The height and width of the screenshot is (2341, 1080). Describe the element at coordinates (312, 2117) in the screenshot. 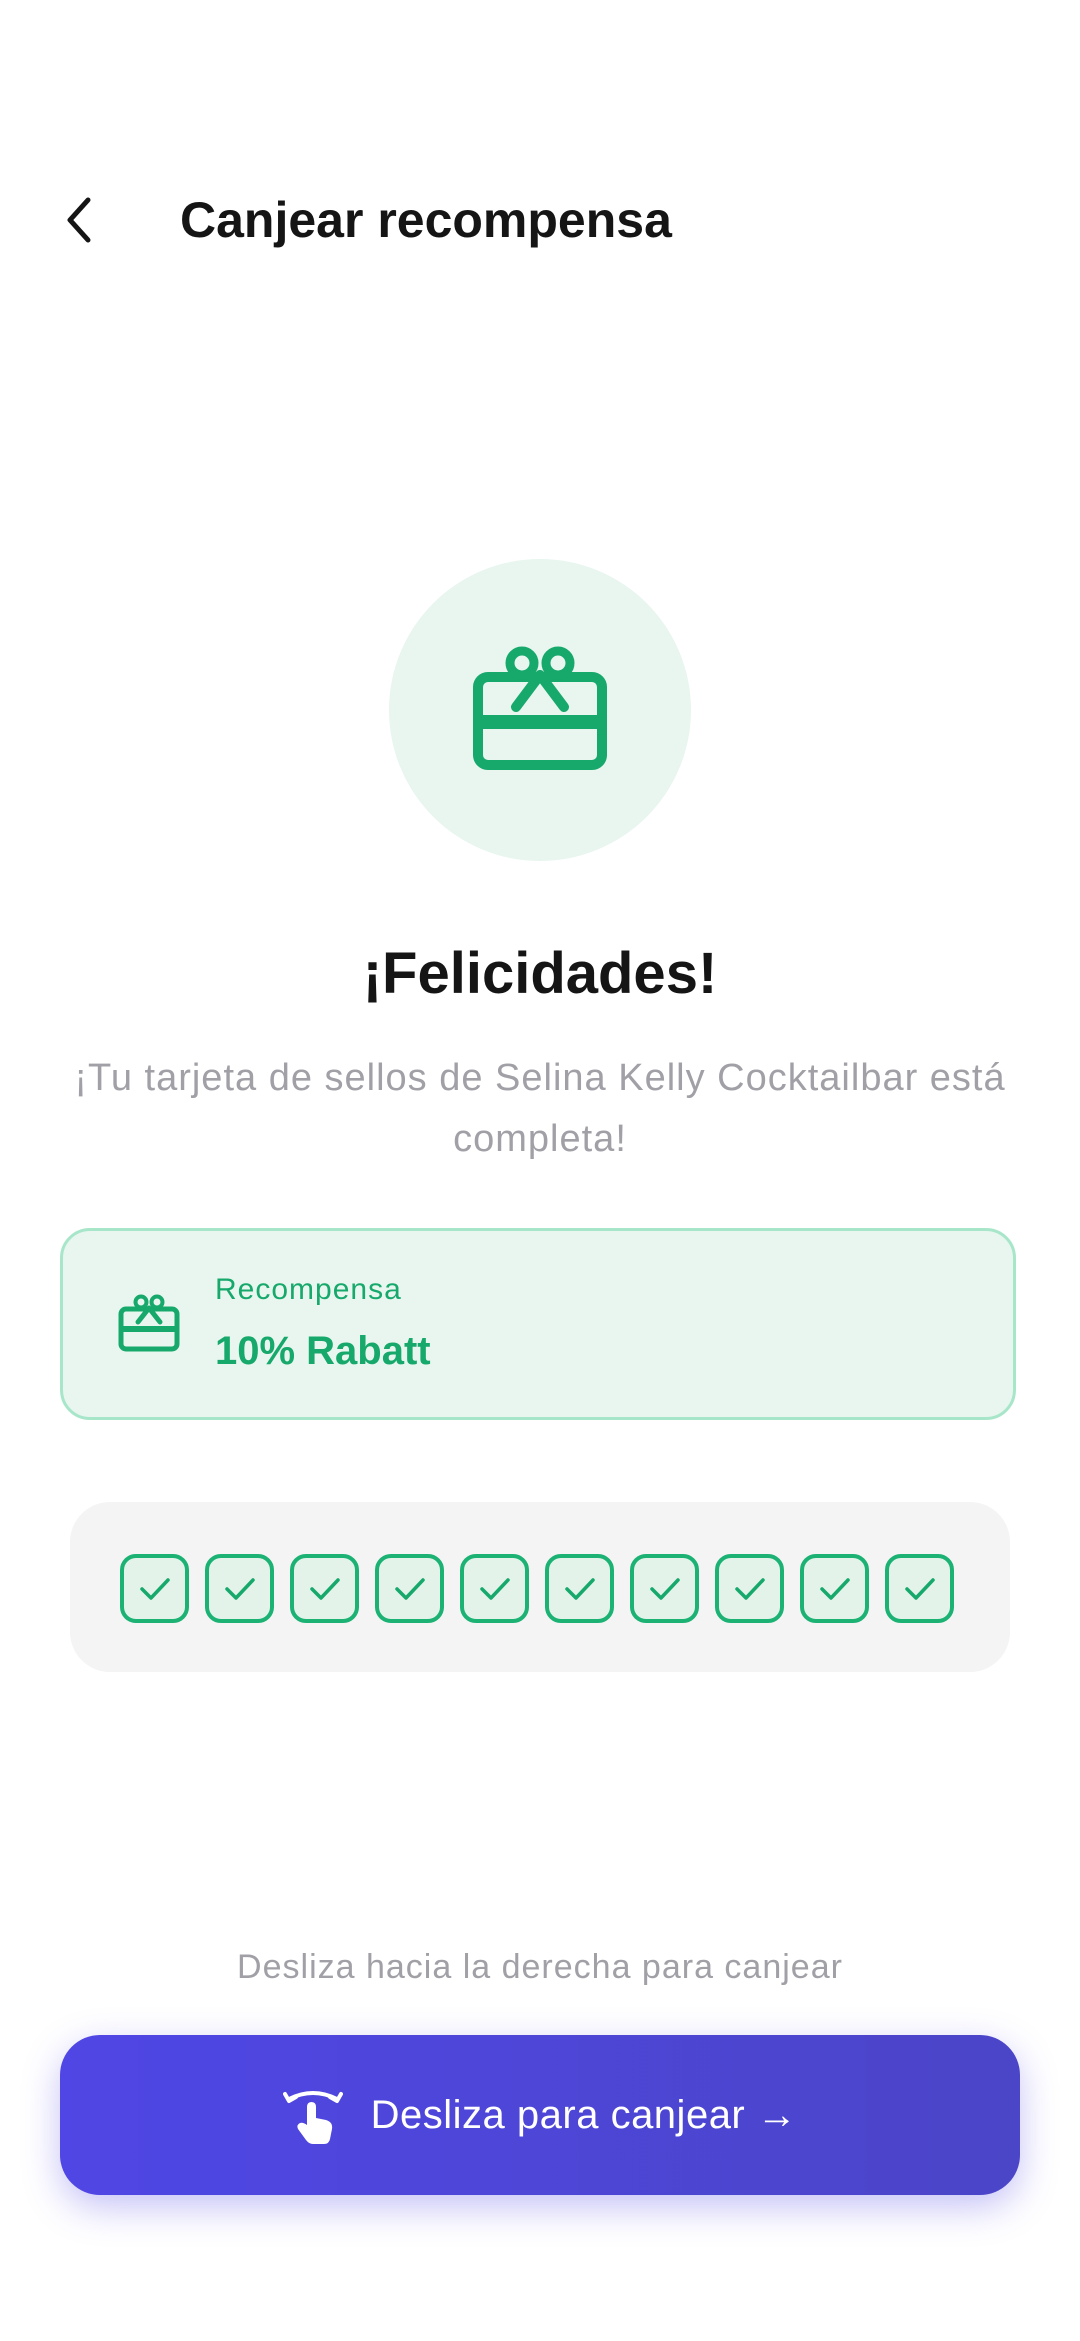

I see `swipe-hand-icon` at that location.